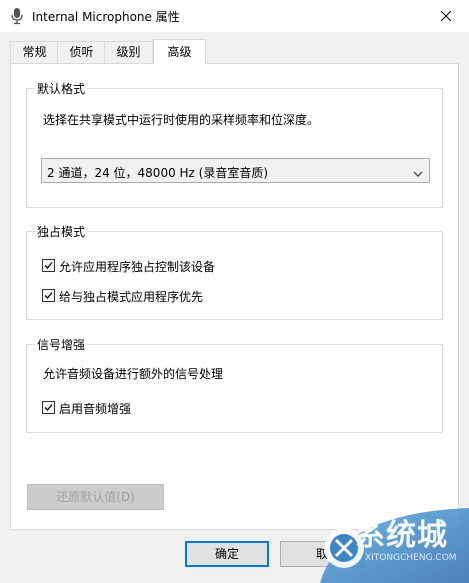  What do you see at coordinates (411, 558) in the screenshot?
I see `watermark-subtext: XITONGCHENG.COM` at bounding box center [411, 558].